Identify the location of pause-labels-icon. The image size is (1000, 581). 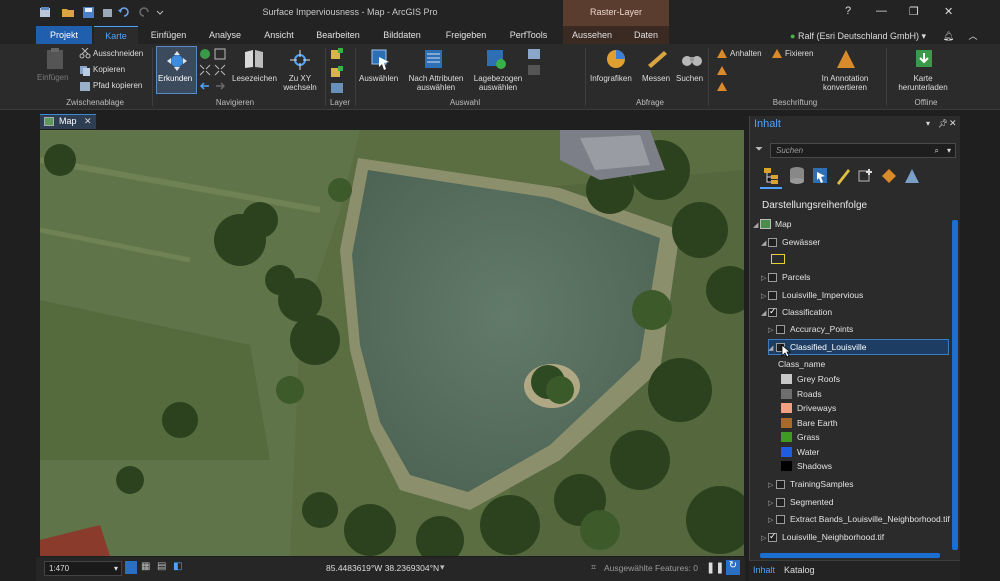
(722, 53).